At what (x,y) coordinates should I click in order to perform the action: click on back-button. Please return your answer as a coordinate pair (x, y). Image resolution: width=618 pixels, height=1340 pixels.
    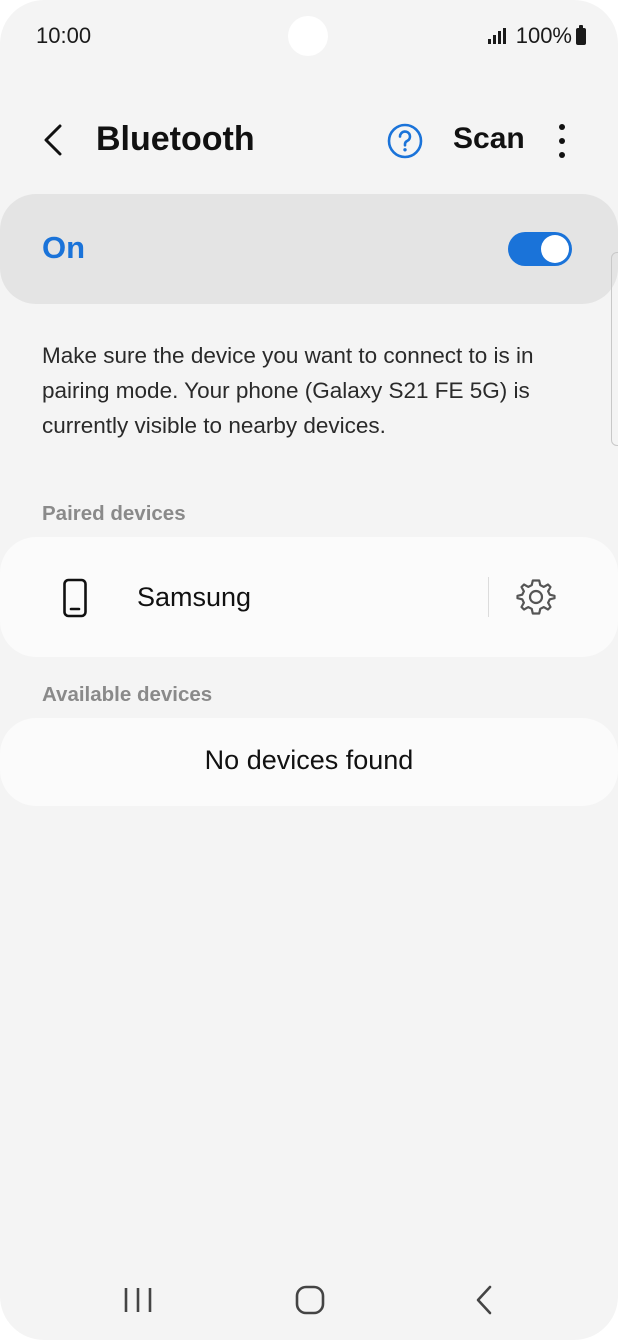
    Looking at the image, I should click on (484, 1300).